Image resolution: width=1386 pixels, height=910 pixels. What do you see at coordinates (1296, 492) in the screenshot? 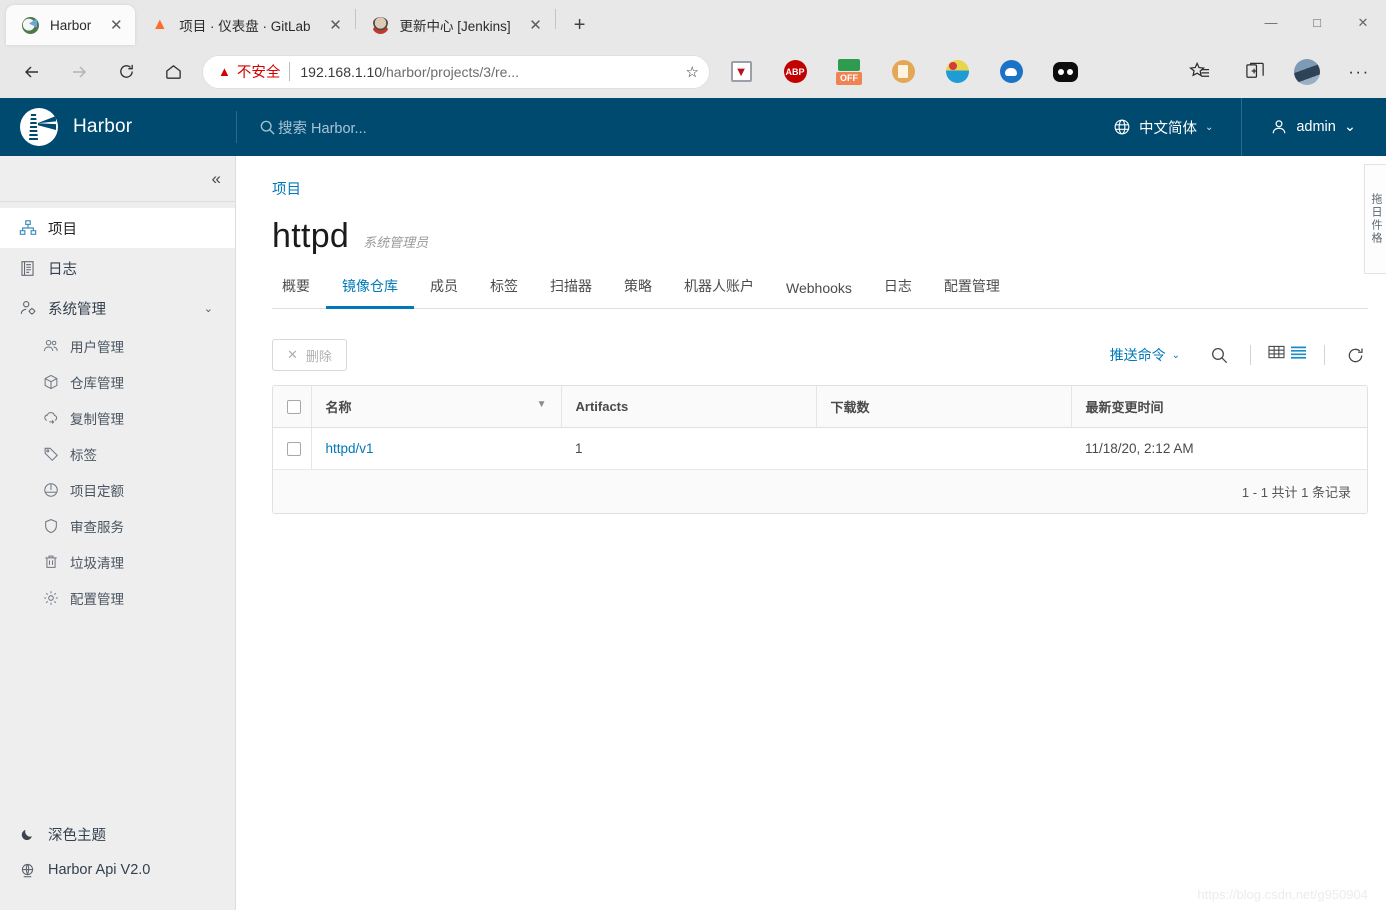
I see `pagination-label: 1 - 1 共计 1 条记录` at bounding box center [1296, 492].